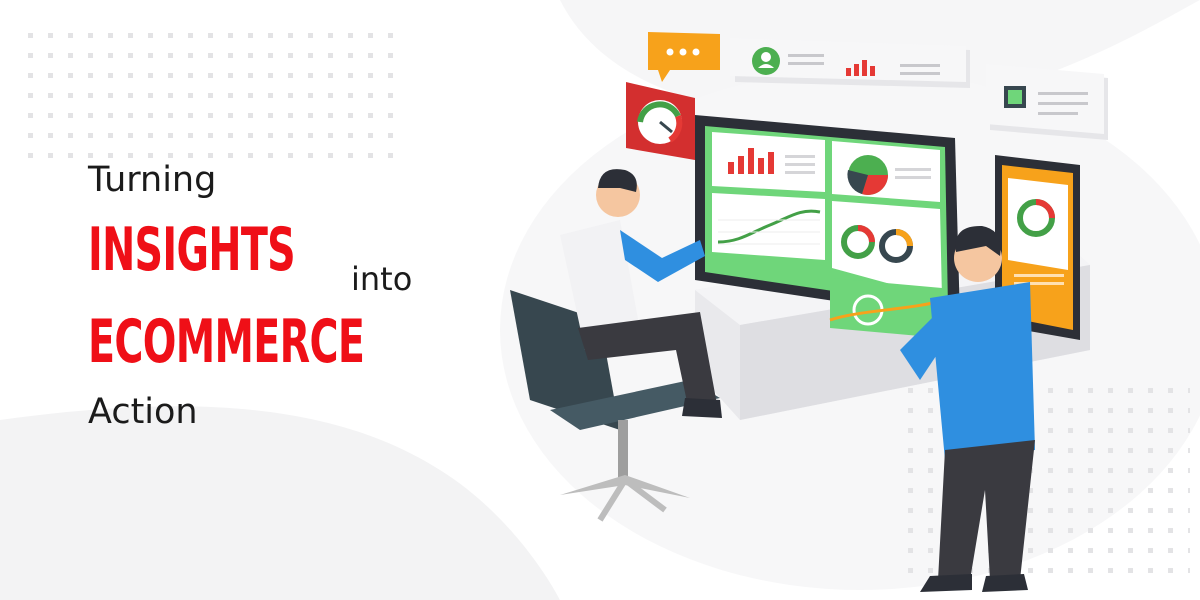 Image resolution: width=1200 pixels, height=600 pixels. Describe the element at coordinates (1047, 102) in the screenshot. I see `floating-card-chip` at that location.